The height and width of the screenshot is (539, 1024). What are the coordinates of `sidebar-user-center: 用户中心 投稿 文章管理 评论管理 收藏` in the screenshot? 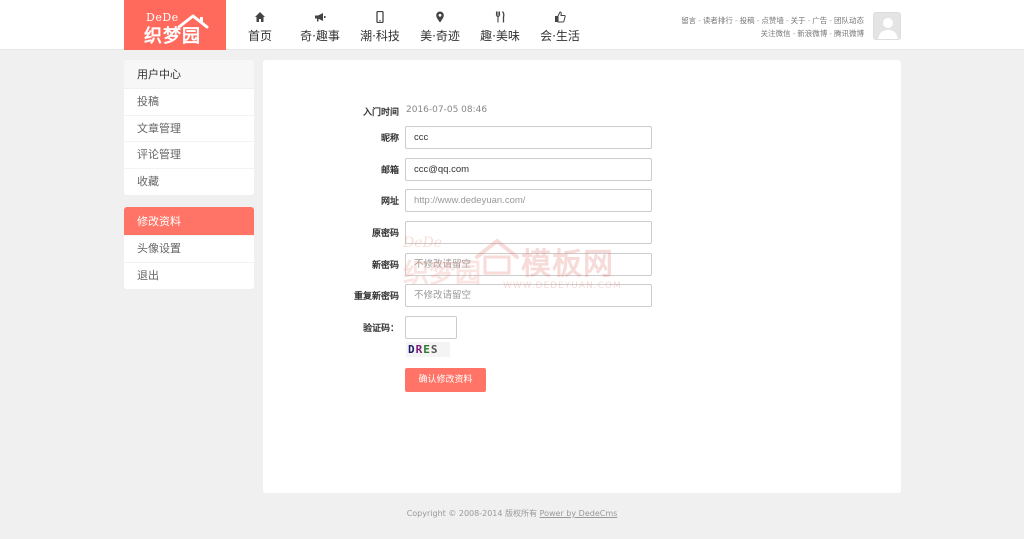 It's located at (189, 127).